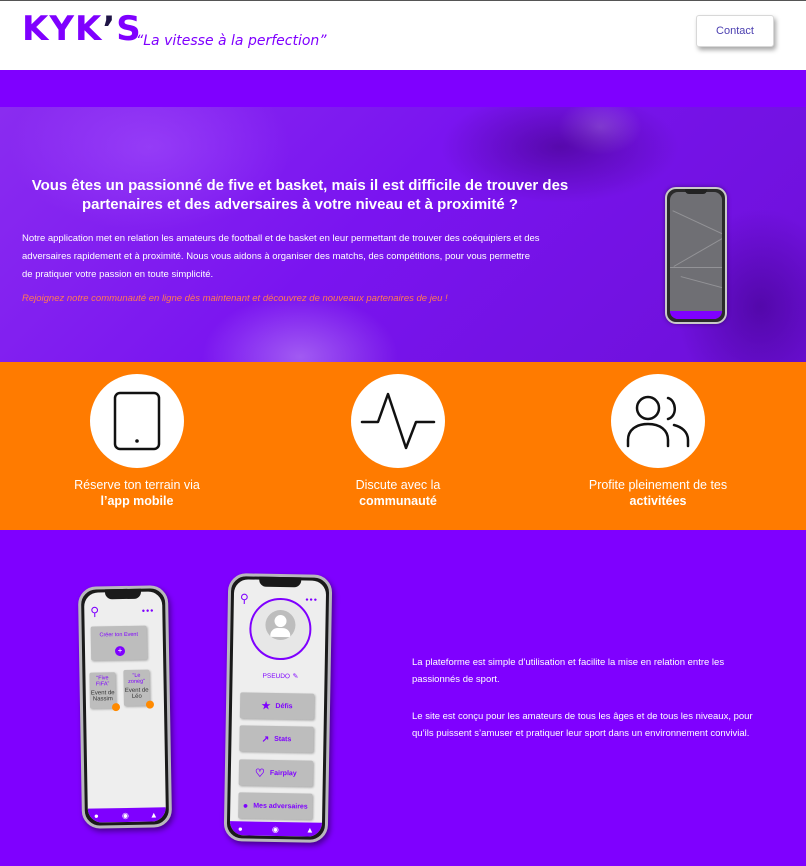  Describe the element at coordinates (231, 41) in the screenshot. I see `tagline: “La vitesse à la perfection”` at that location.